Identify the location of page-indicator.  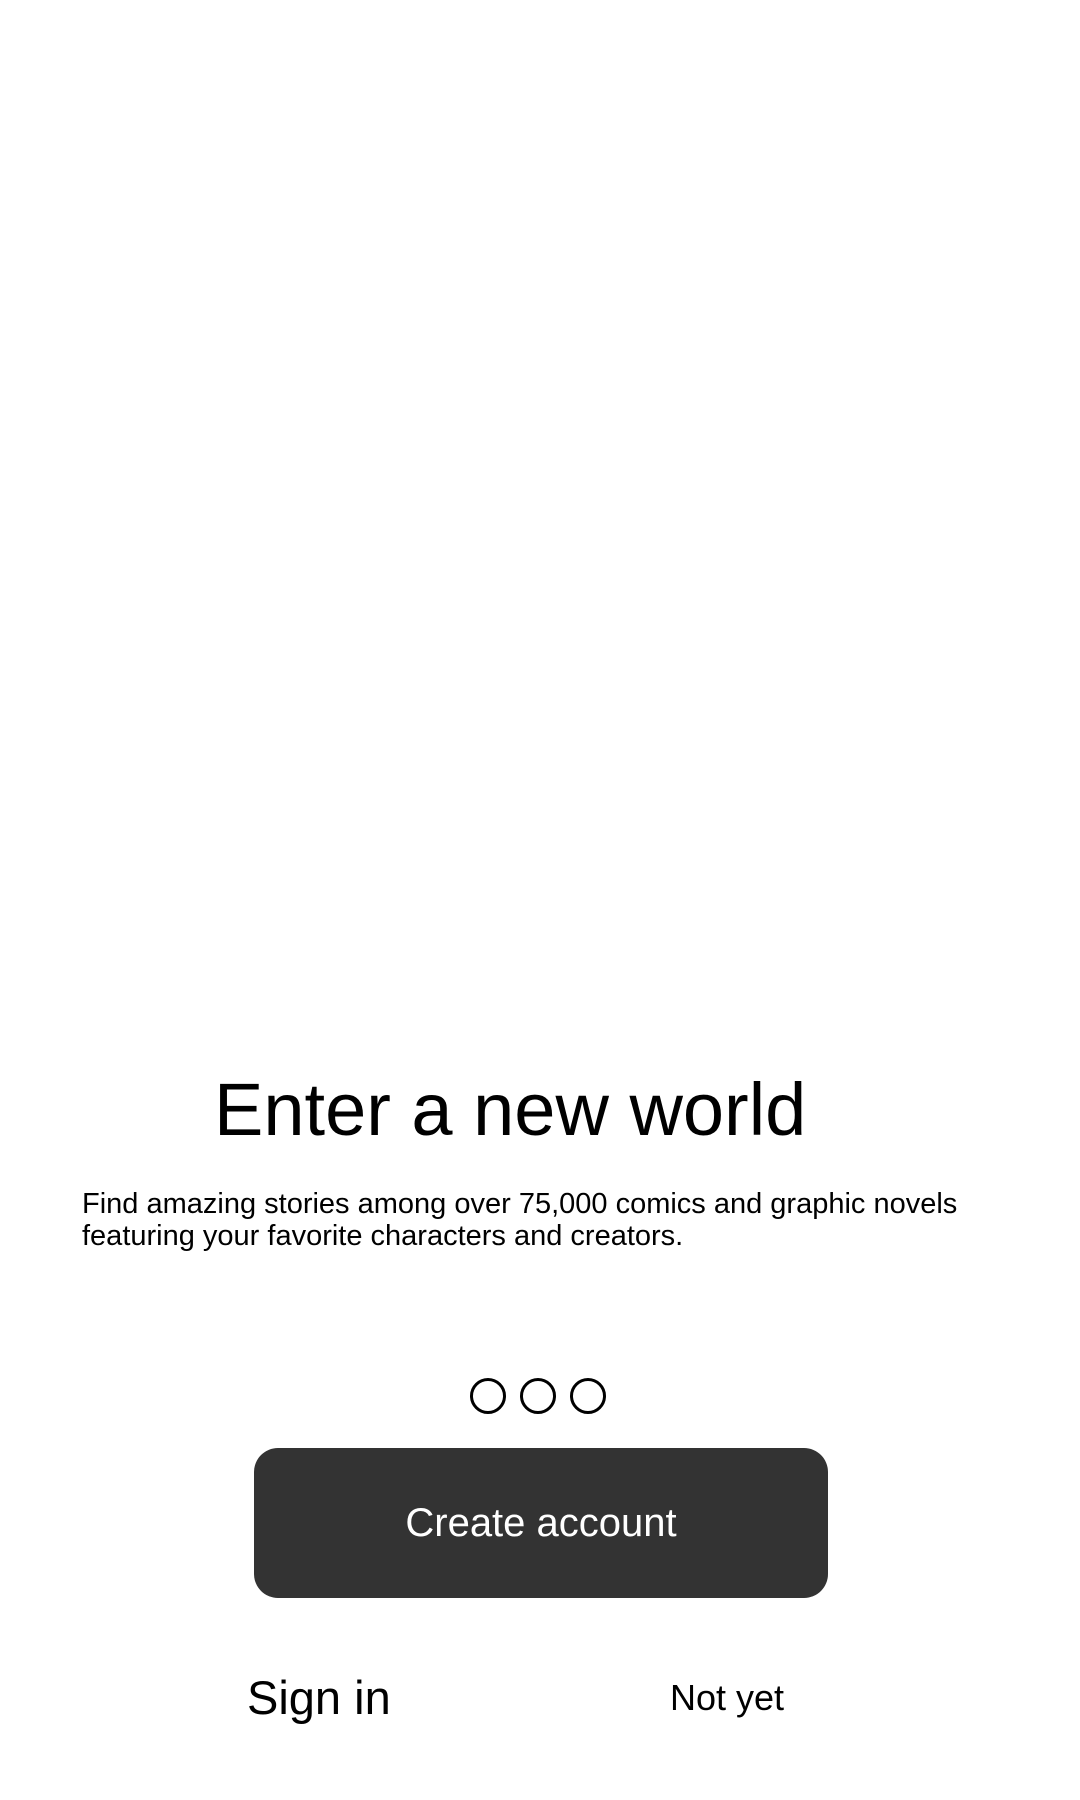
(538, 1396).